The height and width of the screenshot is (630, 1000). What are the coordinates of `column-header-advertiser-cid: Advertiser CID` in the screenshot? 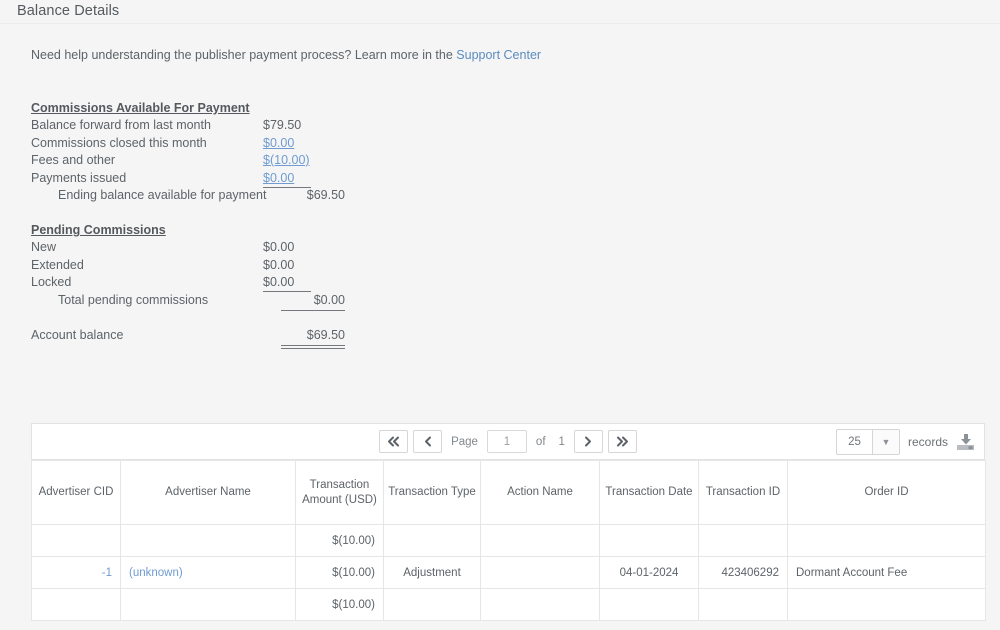 It's located at (76, 492).